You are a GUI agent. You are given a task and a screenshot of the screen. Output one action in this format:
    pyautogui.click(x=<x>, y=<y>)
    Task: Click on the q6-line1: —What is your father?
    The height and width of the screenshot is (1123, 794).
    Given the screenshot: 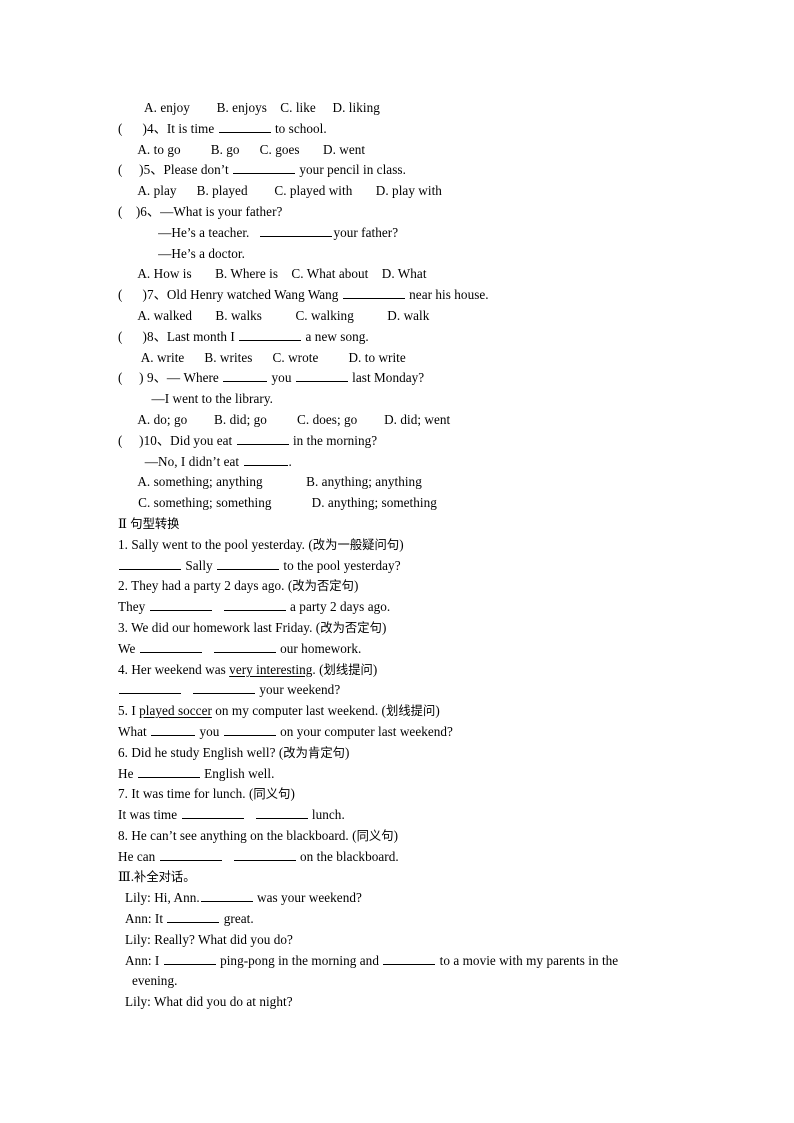 What is the action you would take?
    pyautogui.click(x=221, y=211)
    